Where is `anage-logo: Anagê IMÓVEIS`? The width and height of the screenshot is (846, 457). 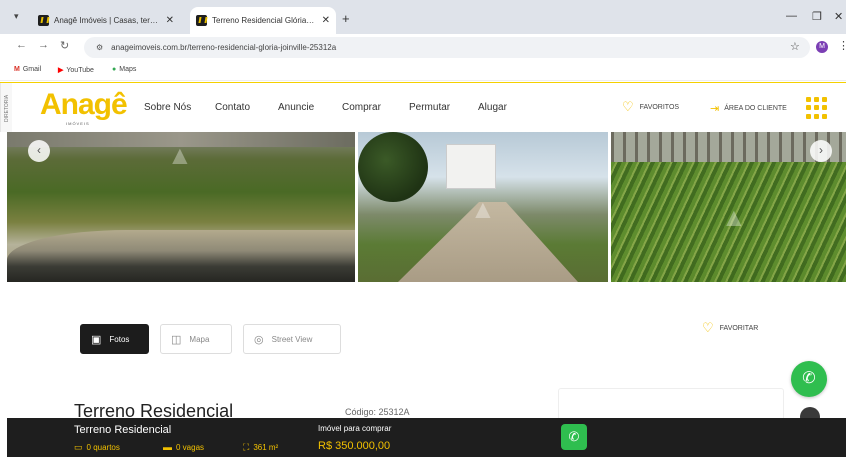
anage-logo: Anagê IMÓVEIS is located at coordinates (84, 107).